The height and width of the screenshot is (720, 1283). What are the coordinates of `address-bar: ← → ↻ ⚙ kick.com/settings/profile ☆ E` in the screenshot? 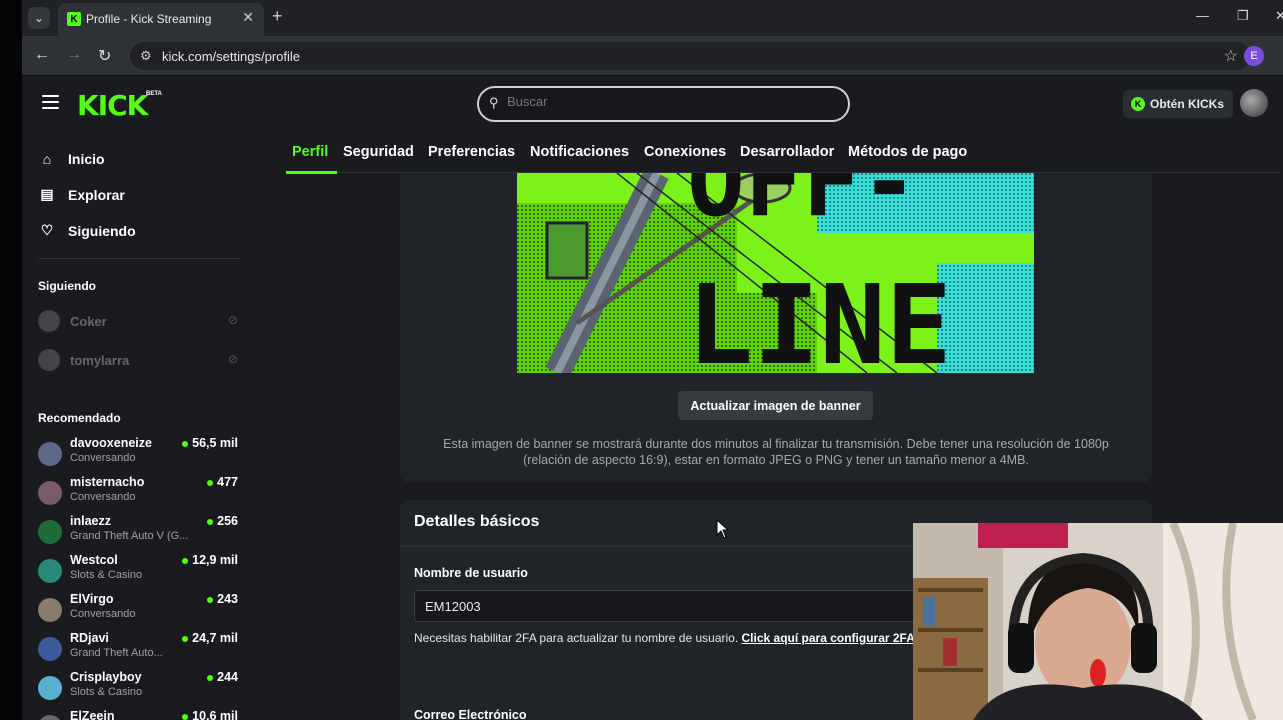 It's located at (652, 56).